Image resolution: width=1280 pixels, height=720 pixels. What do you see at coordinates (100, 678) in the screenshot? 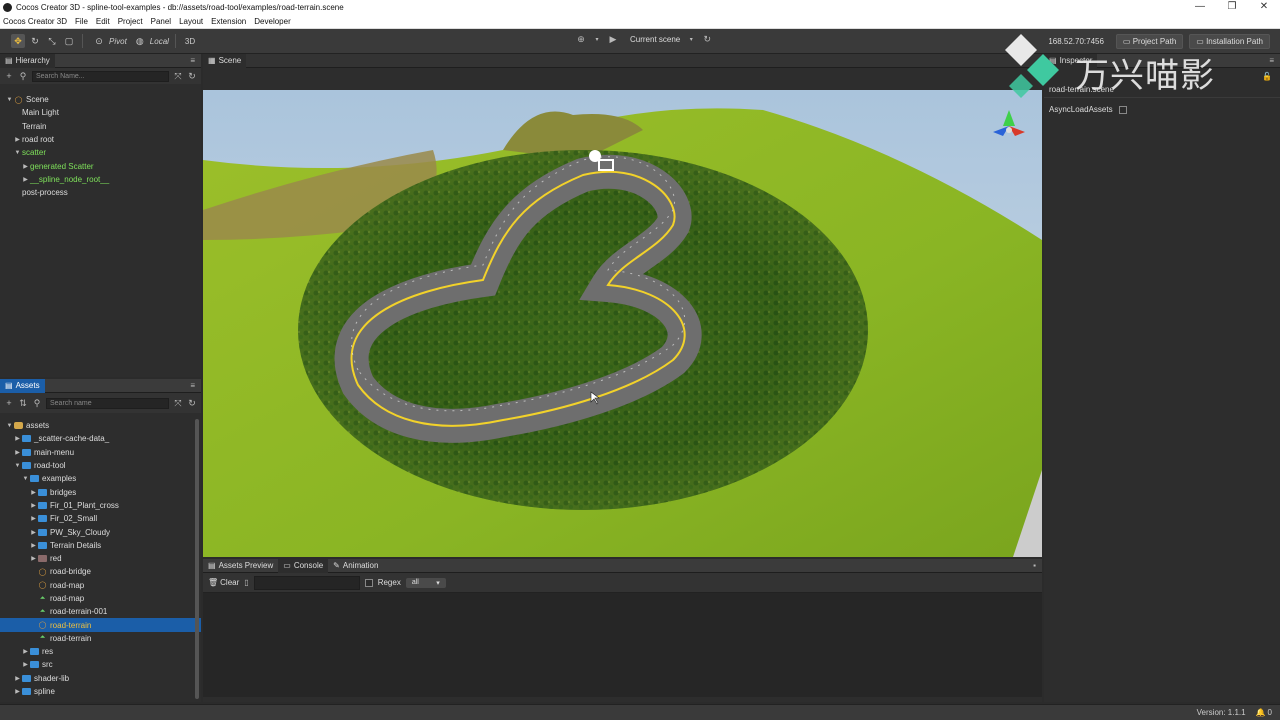
I see `assets-item: ▶ shader-lib` at bounding box center [100, 678].